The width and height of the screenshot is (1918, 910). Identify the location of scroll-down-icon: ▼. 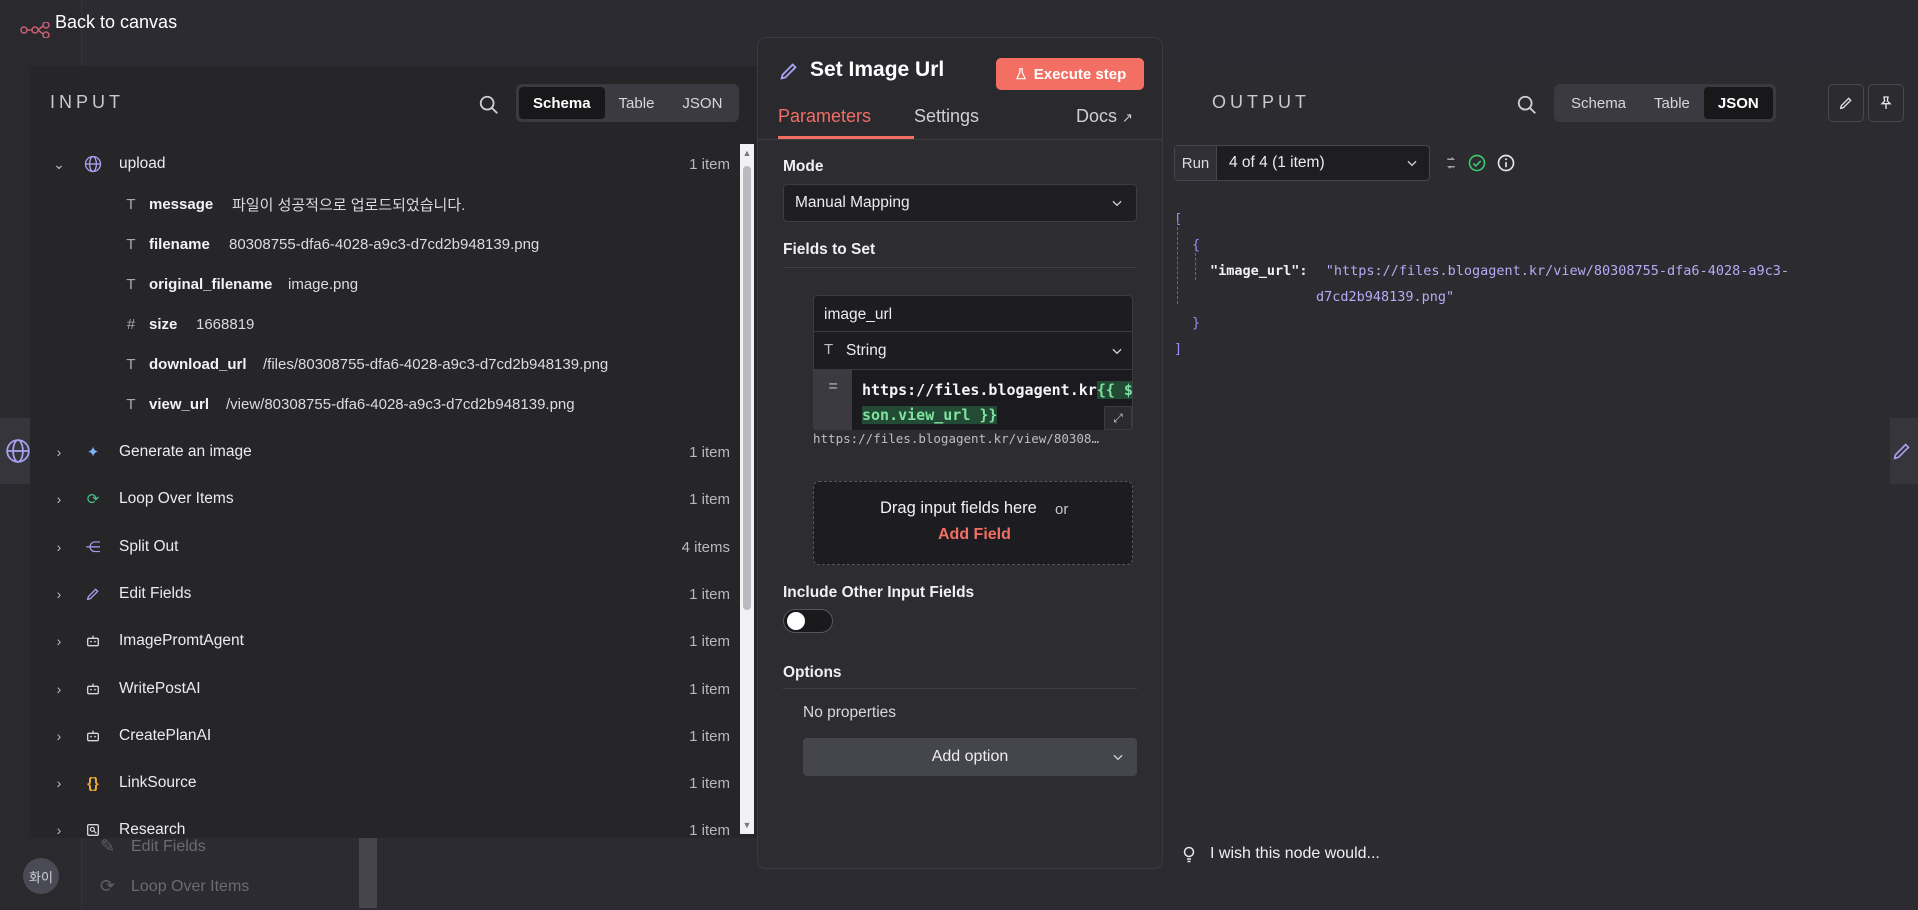
(747, 825).